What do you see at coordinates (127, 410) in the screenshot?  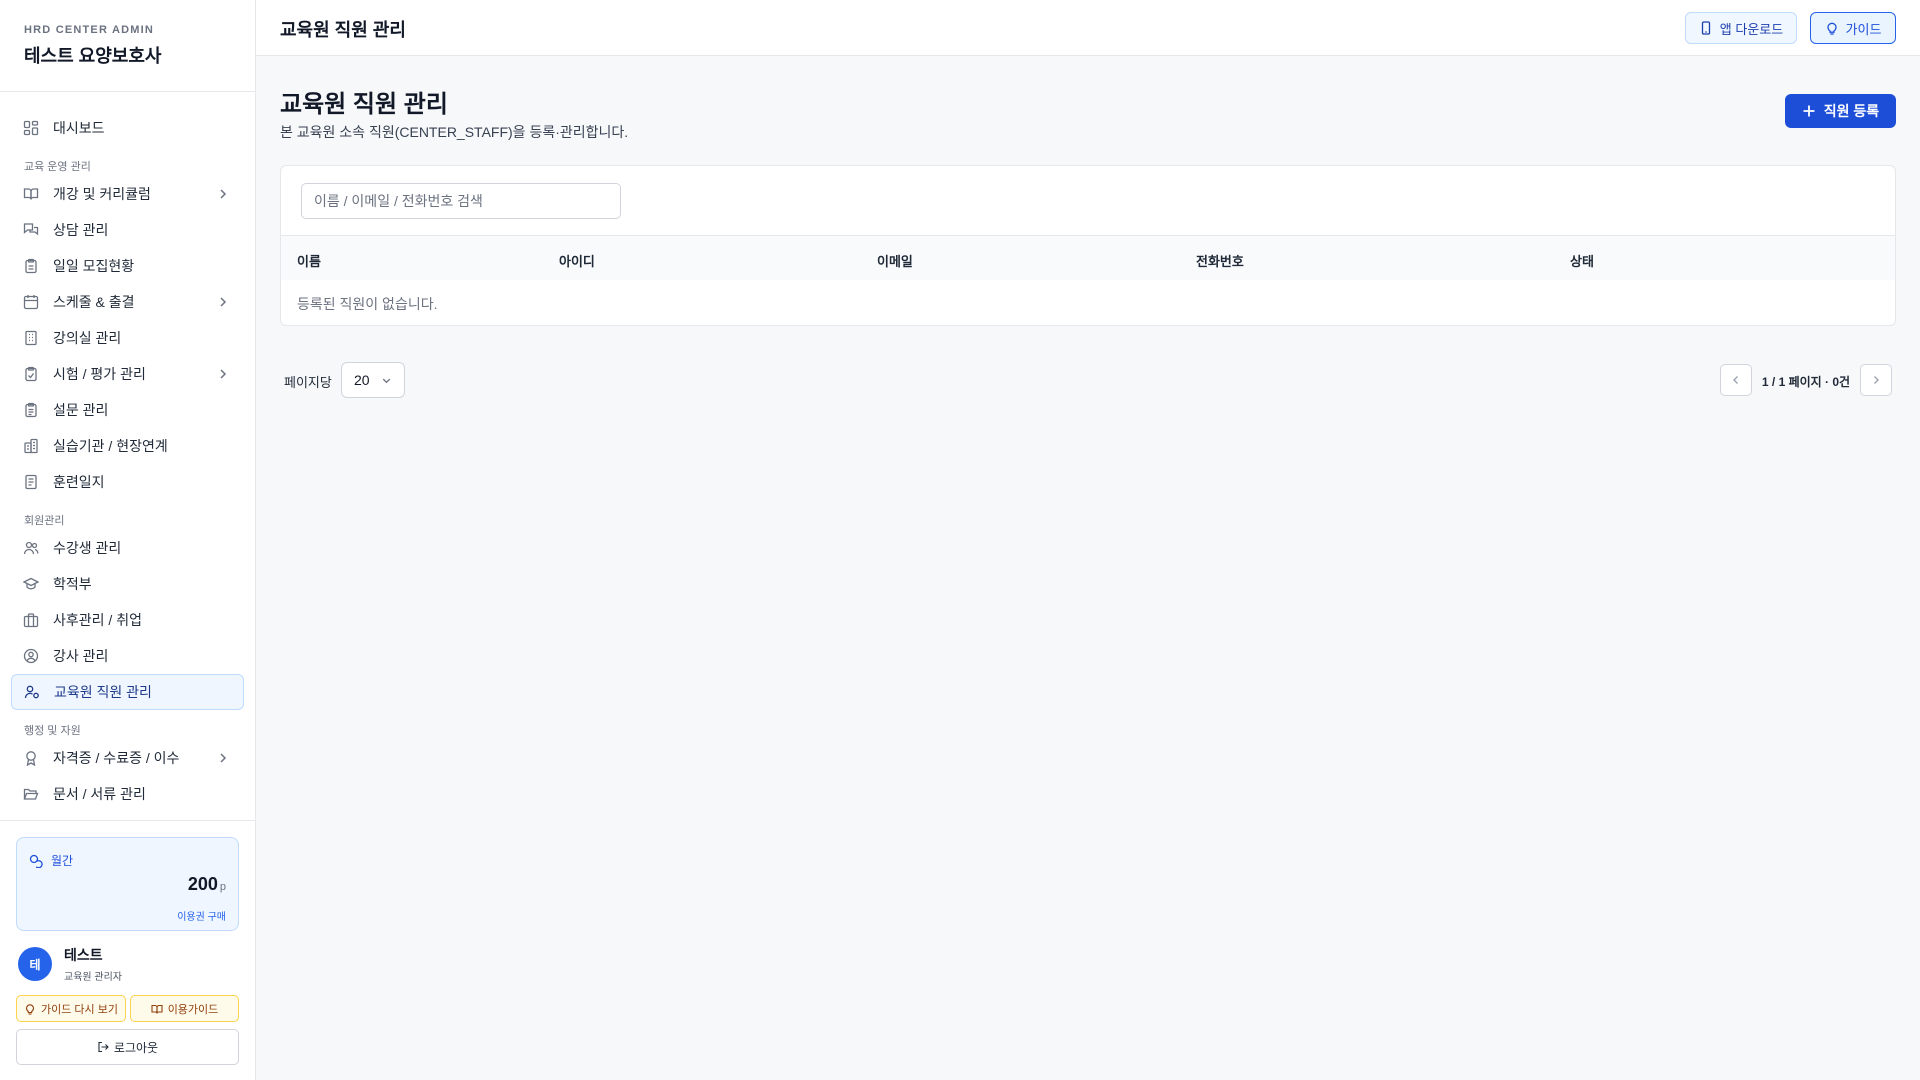 I see `sidebar-item-survey: 설문 관리` at bounding box center [127, 410].